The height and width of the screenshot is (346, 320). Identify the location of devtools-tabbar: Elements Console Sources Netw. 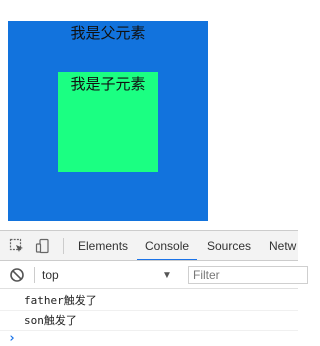
(149, 246).